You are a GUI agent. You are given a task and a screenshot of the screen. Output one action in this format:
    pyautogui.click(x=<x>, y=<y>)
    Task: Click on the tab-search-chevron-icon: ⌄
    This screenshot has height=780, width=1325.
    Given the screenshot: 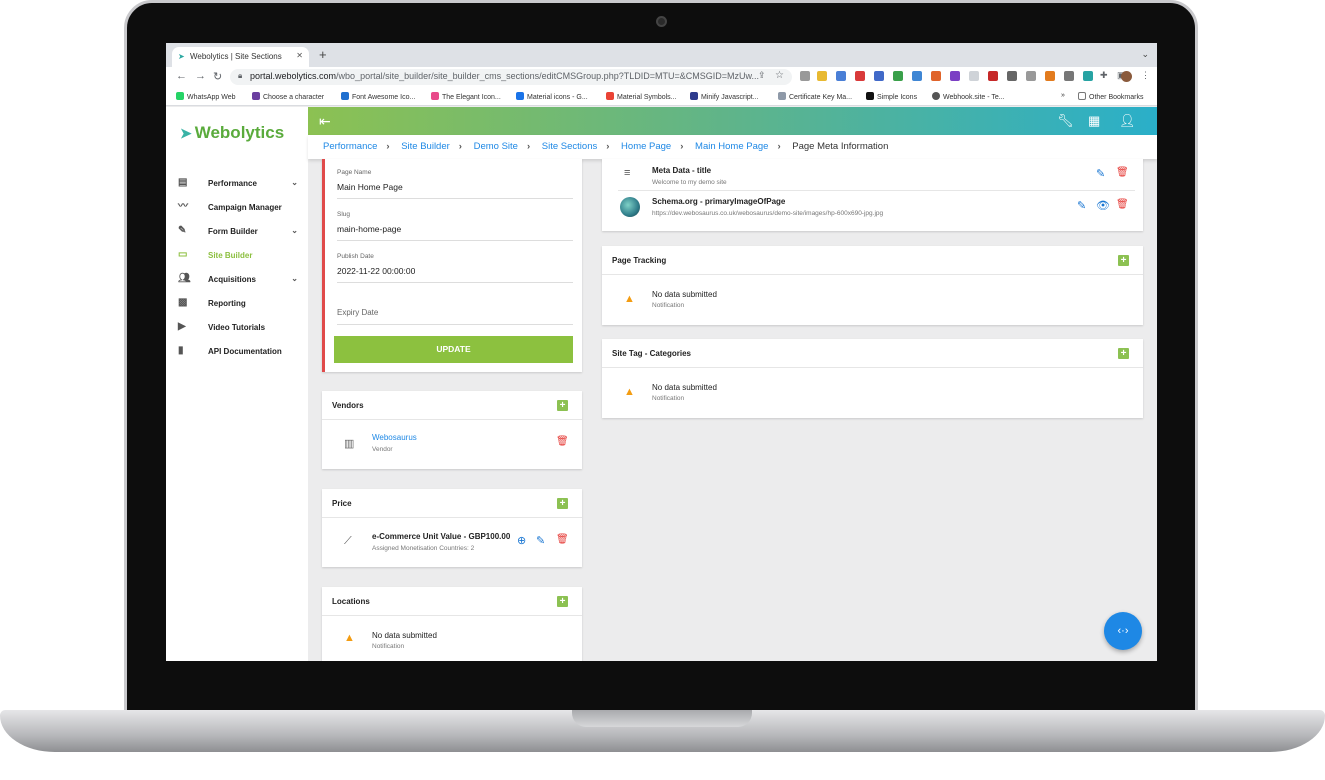 What is the action you would take?
    pyautogui.click(x=1145, y=54)
    